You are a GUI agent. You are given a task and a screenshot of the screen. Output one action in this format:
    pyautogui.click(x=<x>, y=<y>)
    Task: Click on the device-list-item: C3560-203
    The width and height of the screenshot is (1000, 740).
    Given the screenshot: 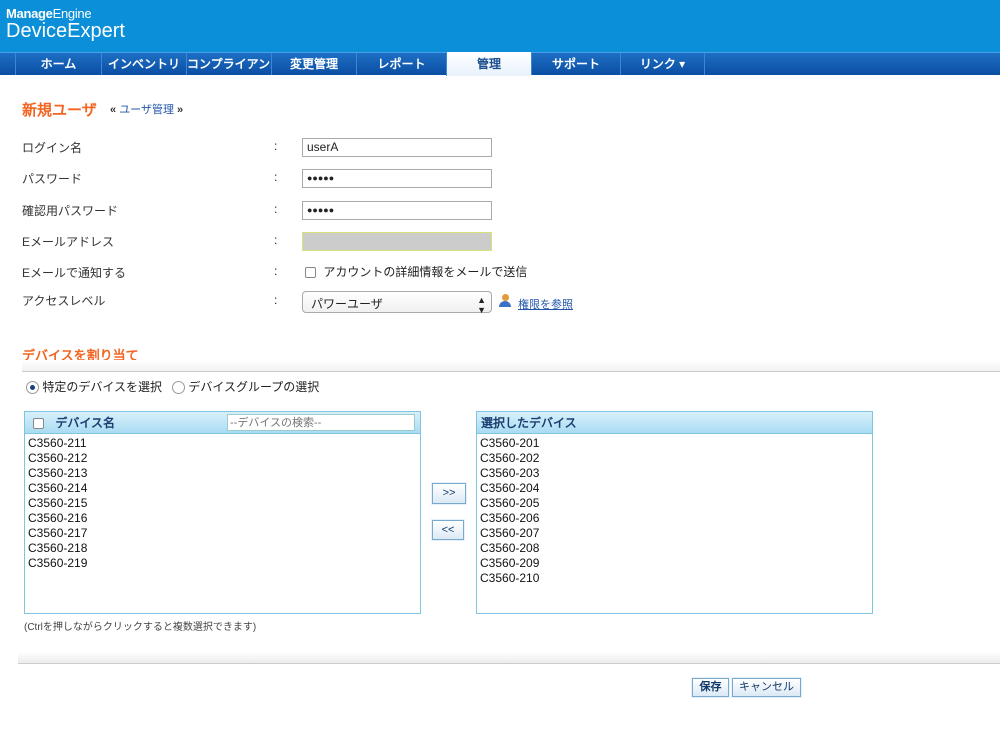 What is the action you would take?
    pyautogui.click(x=674, y=473)
    